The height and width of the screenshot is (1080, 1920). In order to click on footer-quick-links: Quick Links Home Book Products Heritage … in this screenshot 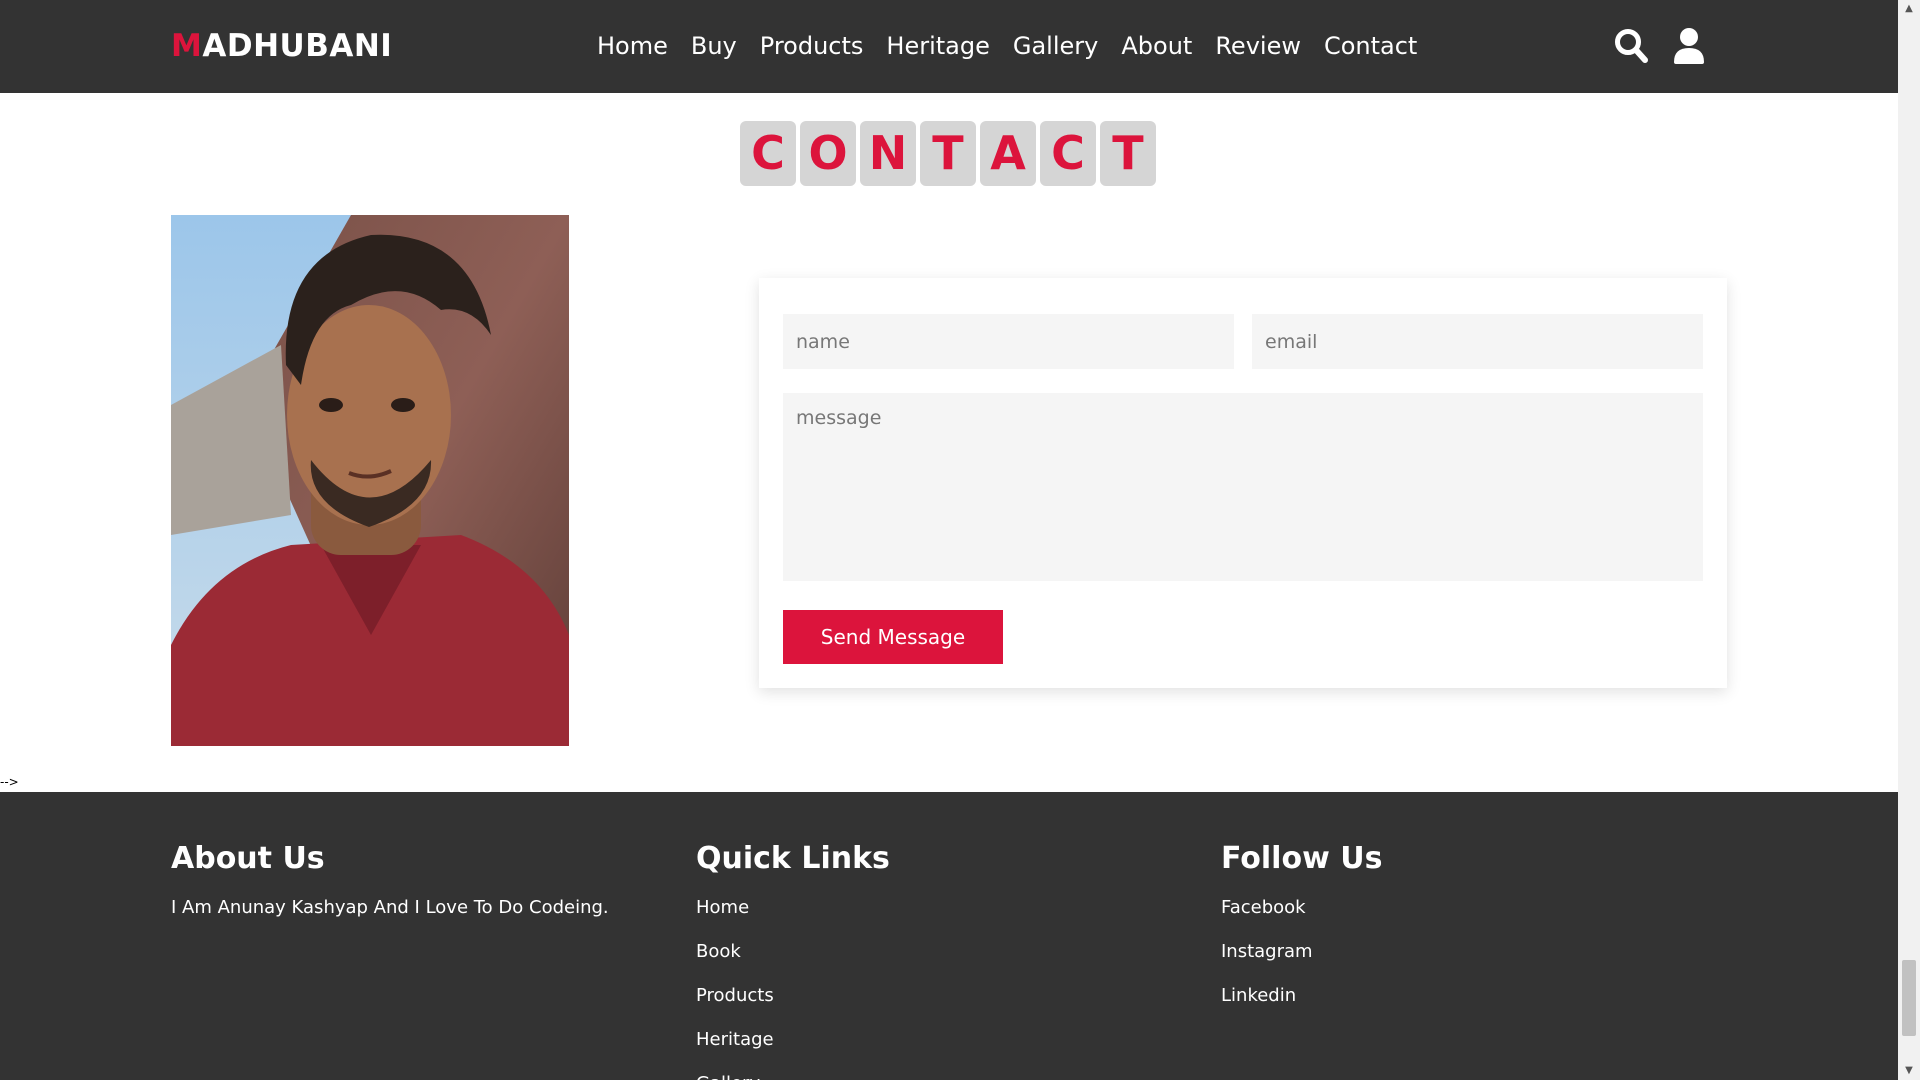, I will do `click(793, 959)`.